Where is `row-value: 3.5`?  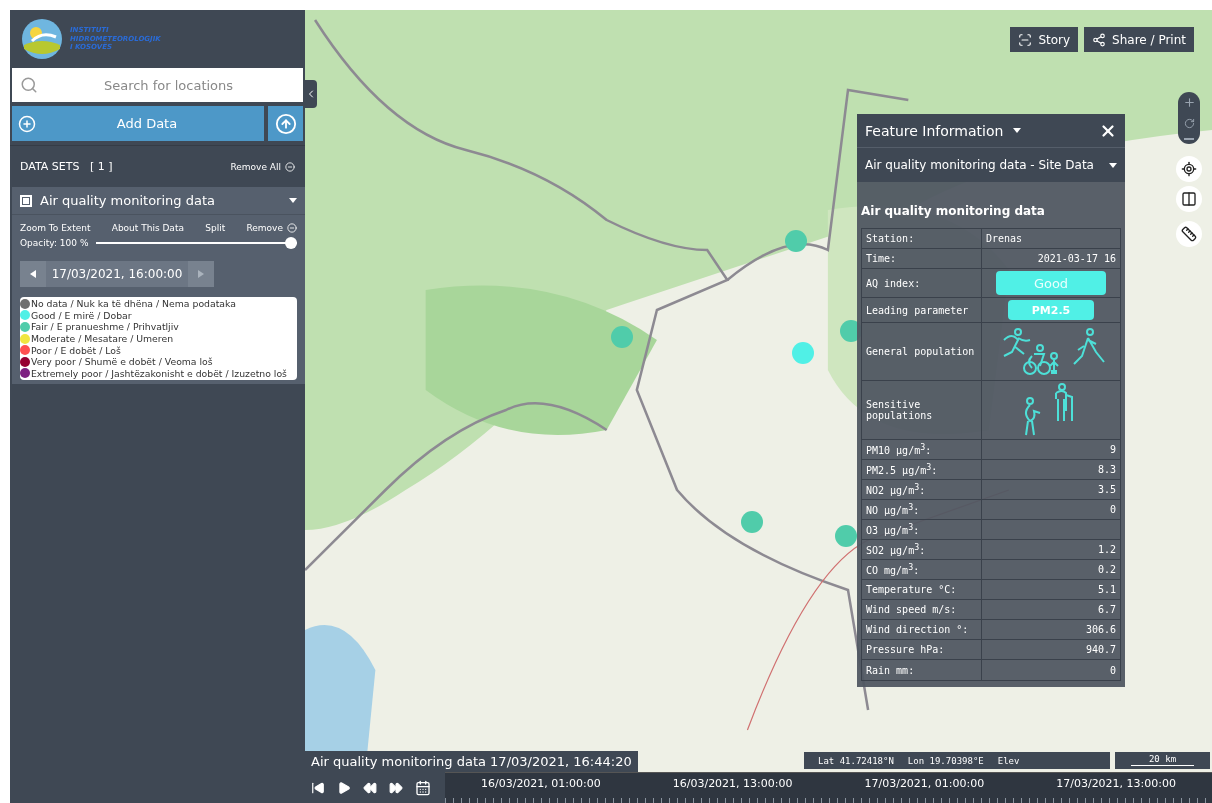
row-value: 3.5 is located at coordinates (1106, 489).